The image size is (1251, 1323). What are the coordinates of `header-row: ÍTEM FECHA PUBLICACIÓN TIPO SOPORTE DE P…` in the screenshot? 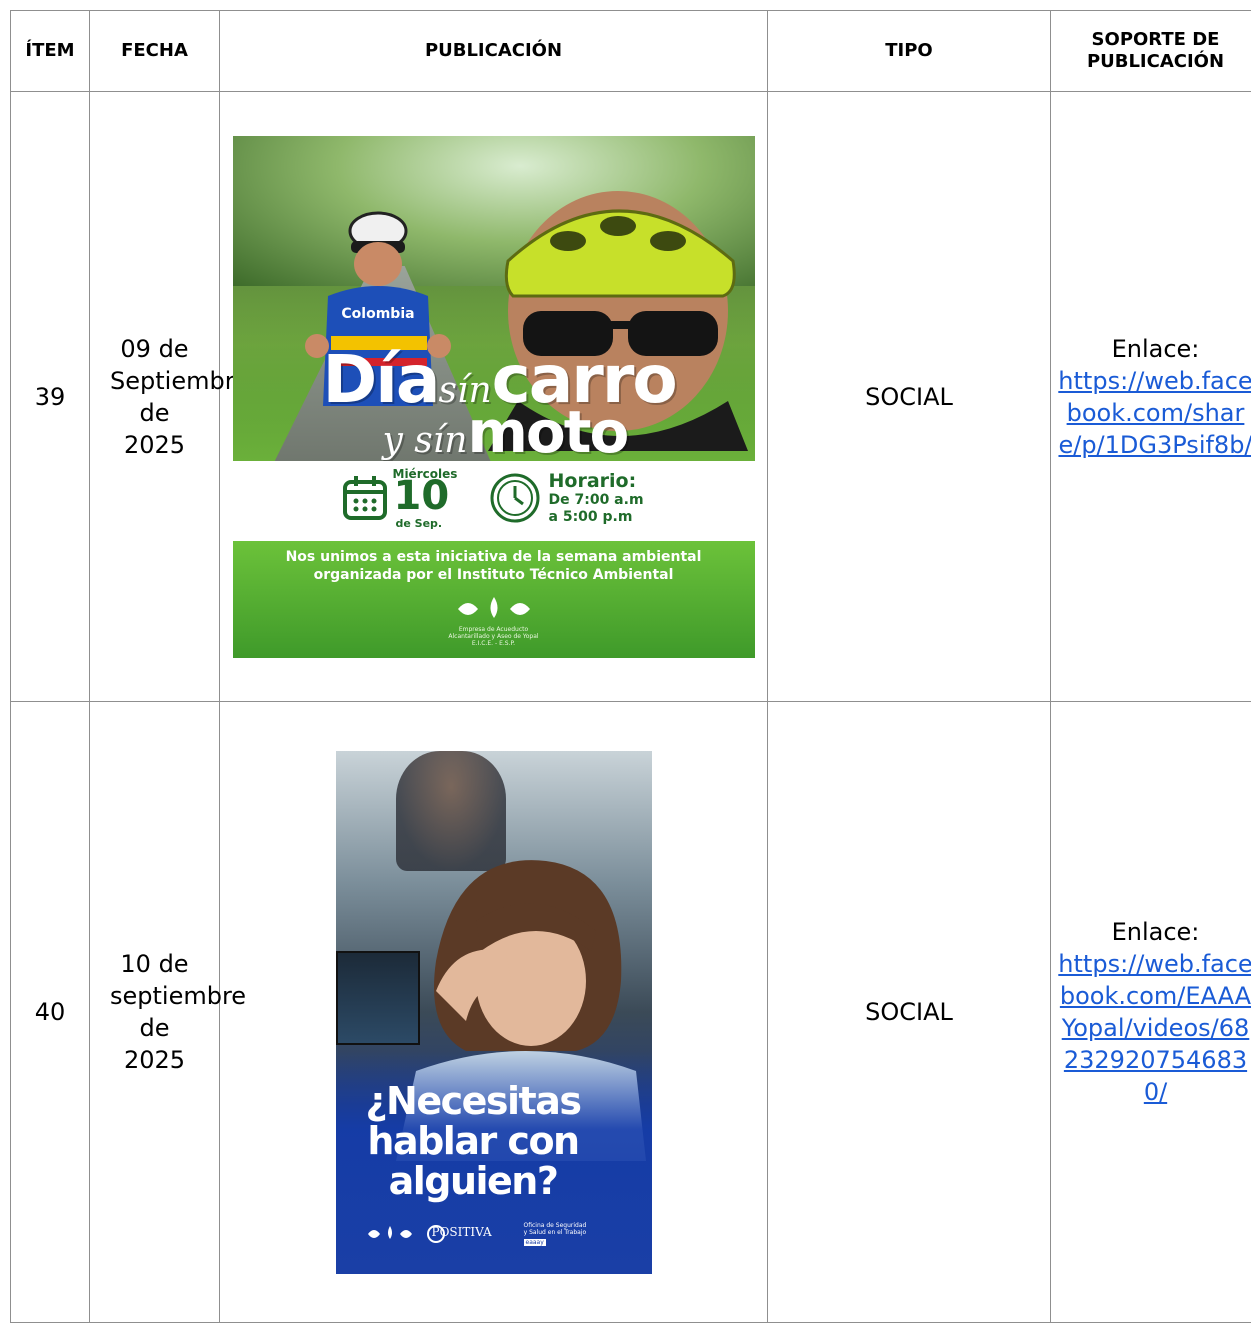 It's located at (631, 51).